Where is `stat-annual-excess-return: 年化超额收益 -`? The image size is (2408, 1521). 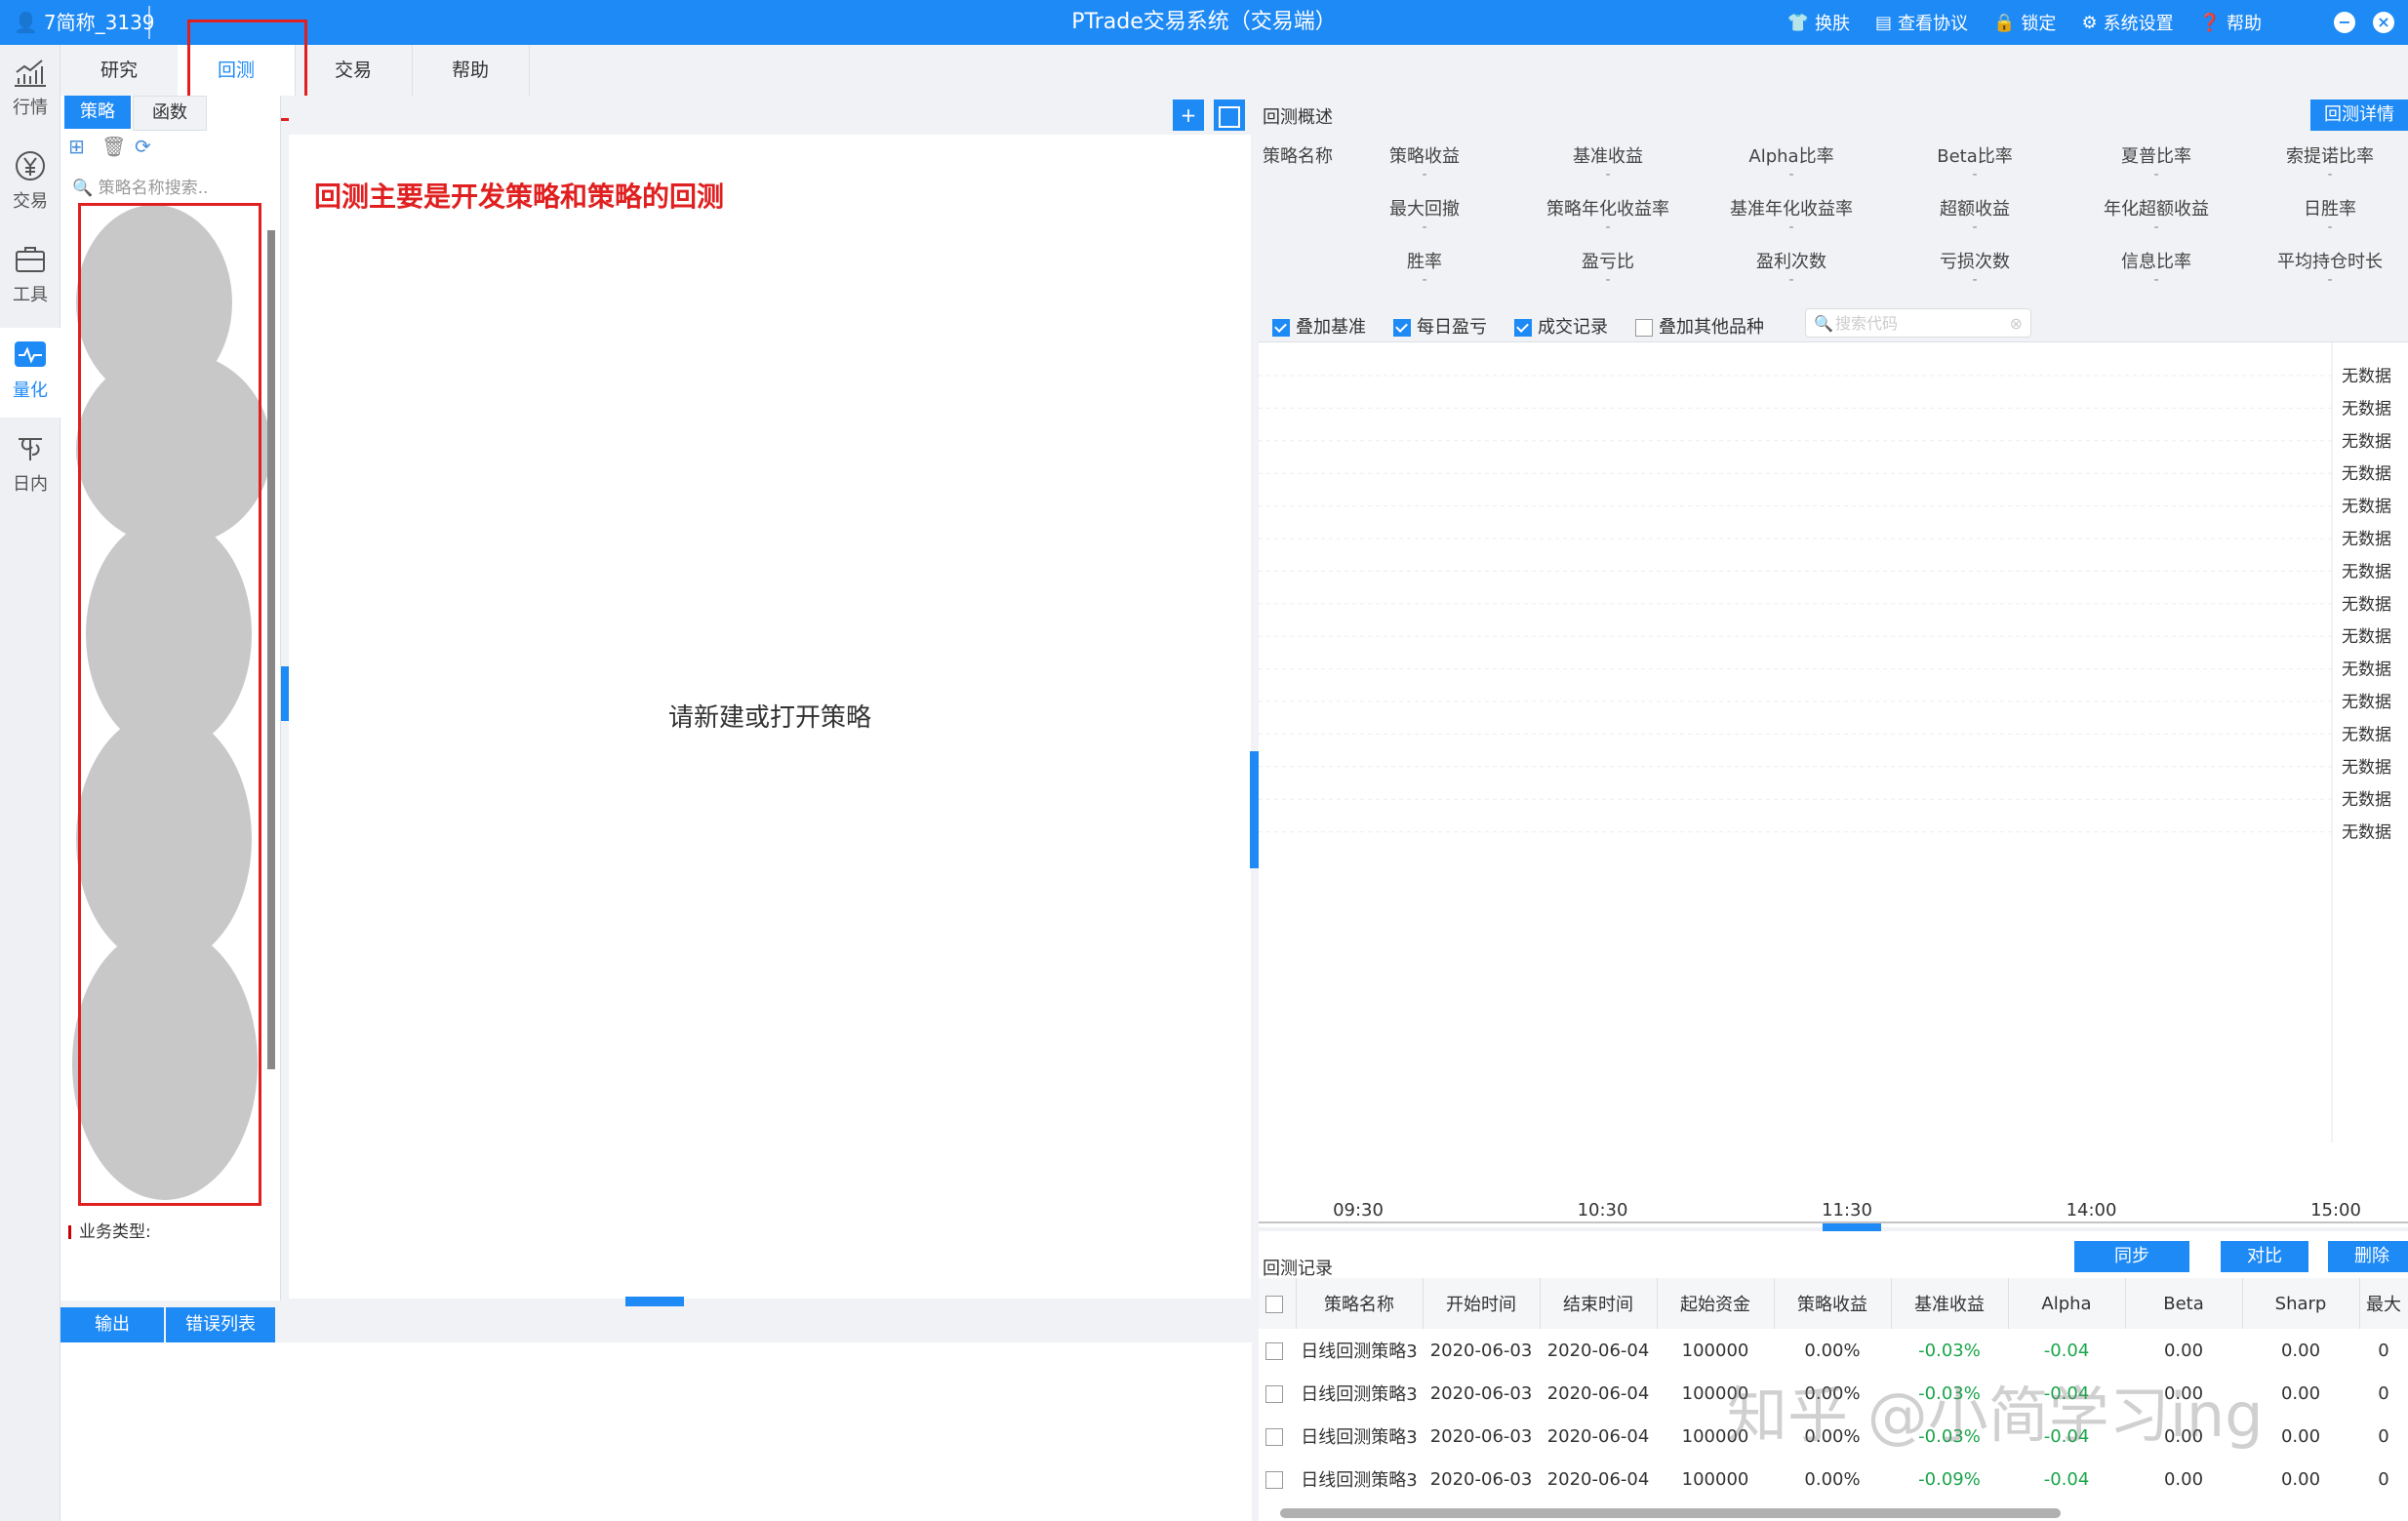 stat-annual-excess-return: 年化超额收益 - is located at coordinates (2156, 217).